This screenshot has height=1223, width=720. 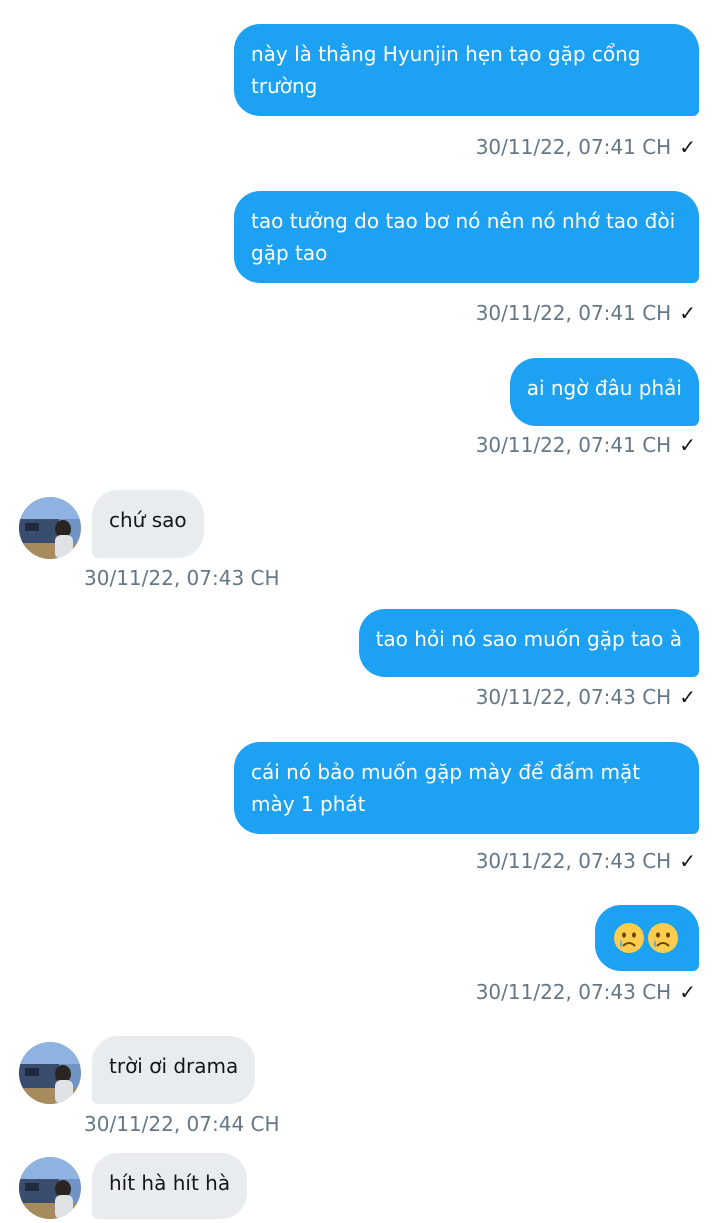 I want to click on message-text: ai ngờ đâu phải, so click(x=604, y=388).